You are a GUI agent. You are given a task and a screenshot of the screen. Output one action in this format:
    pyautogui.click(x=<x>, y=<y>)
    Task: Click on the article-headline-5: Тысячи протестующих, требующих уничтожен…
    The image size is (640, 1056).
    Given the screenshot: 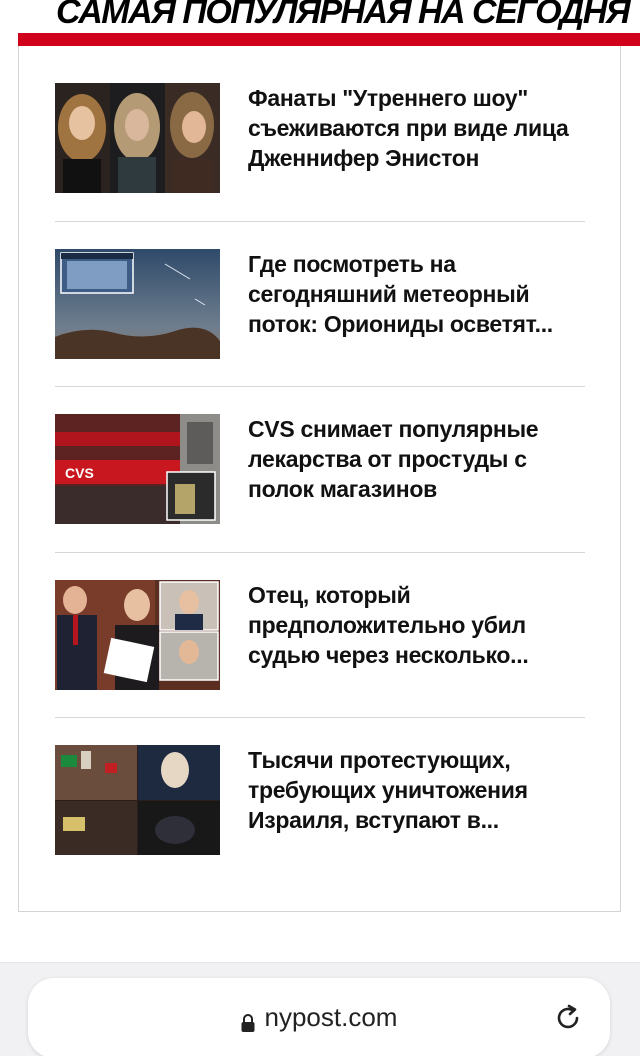 What is the action you would take?
    pyautogui.click(x=418, y=790)
    